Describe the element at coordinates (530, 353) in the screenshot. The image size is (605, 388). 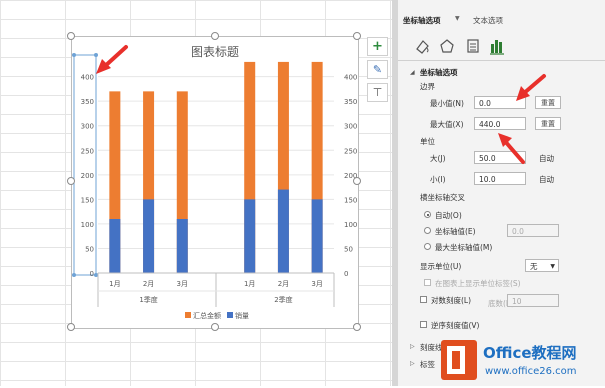
I see `watermark-brand: Office教程网` at that location.